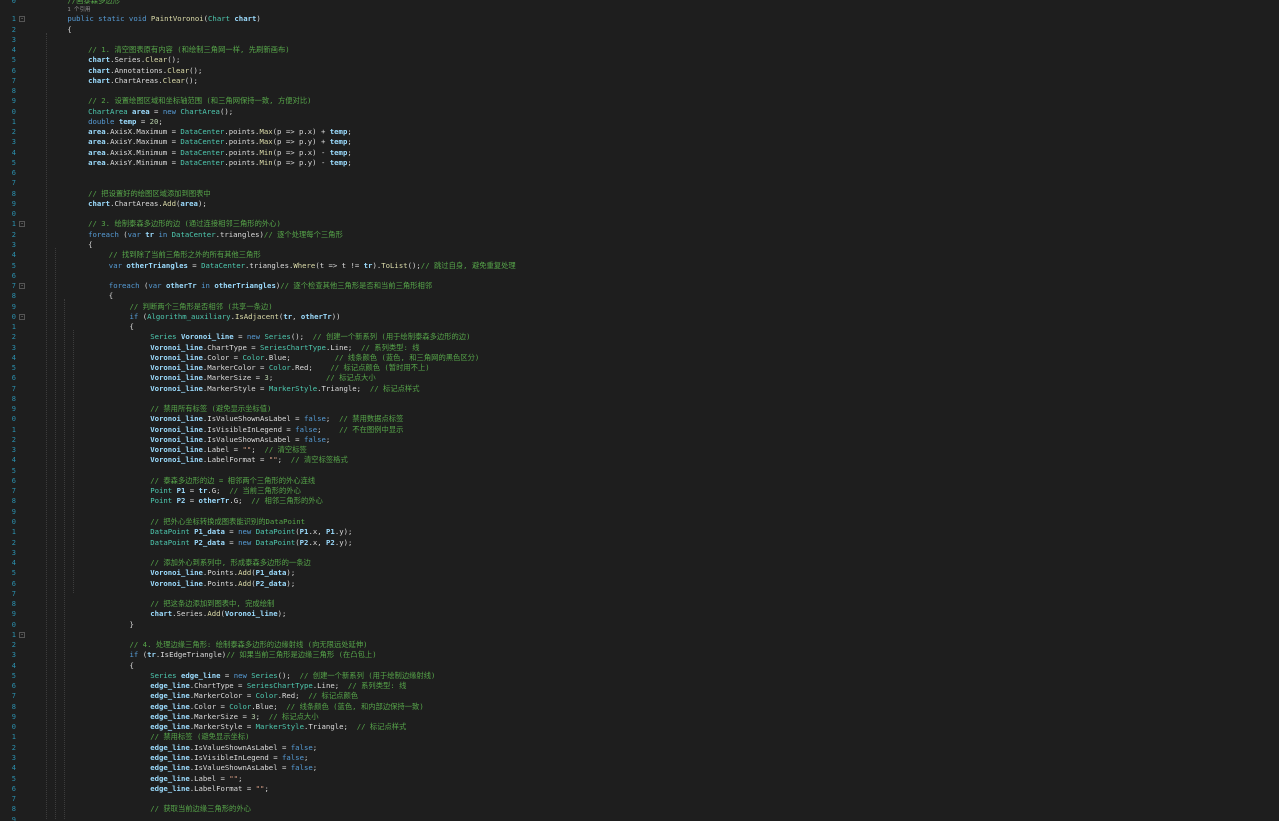 The height and width of the screenshot is (821, 1279). What do you see at coordinates (155, 286) in the screenshot?
I see `code-token-kw: var` at bounding box center [155, 286].